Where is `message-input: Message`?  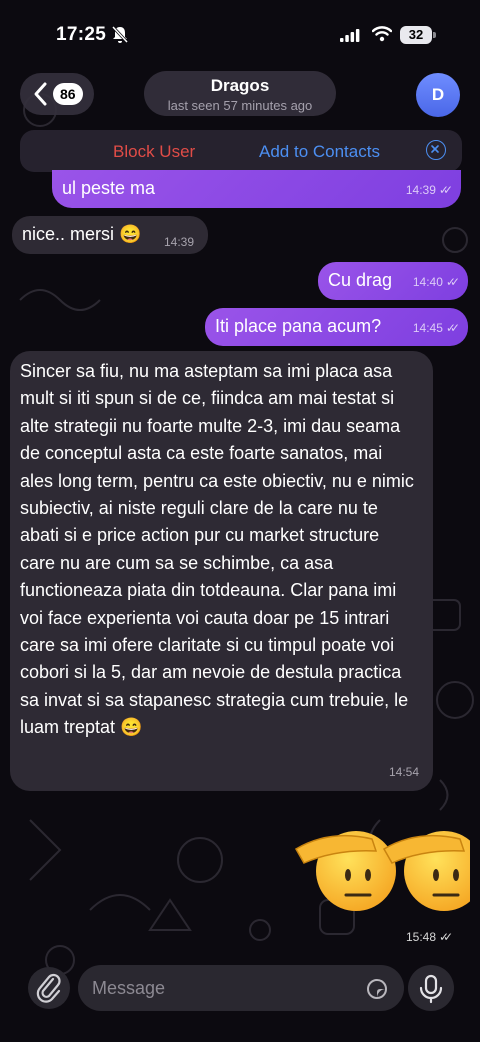 message-input: Message is located at coordinates (241, 988).